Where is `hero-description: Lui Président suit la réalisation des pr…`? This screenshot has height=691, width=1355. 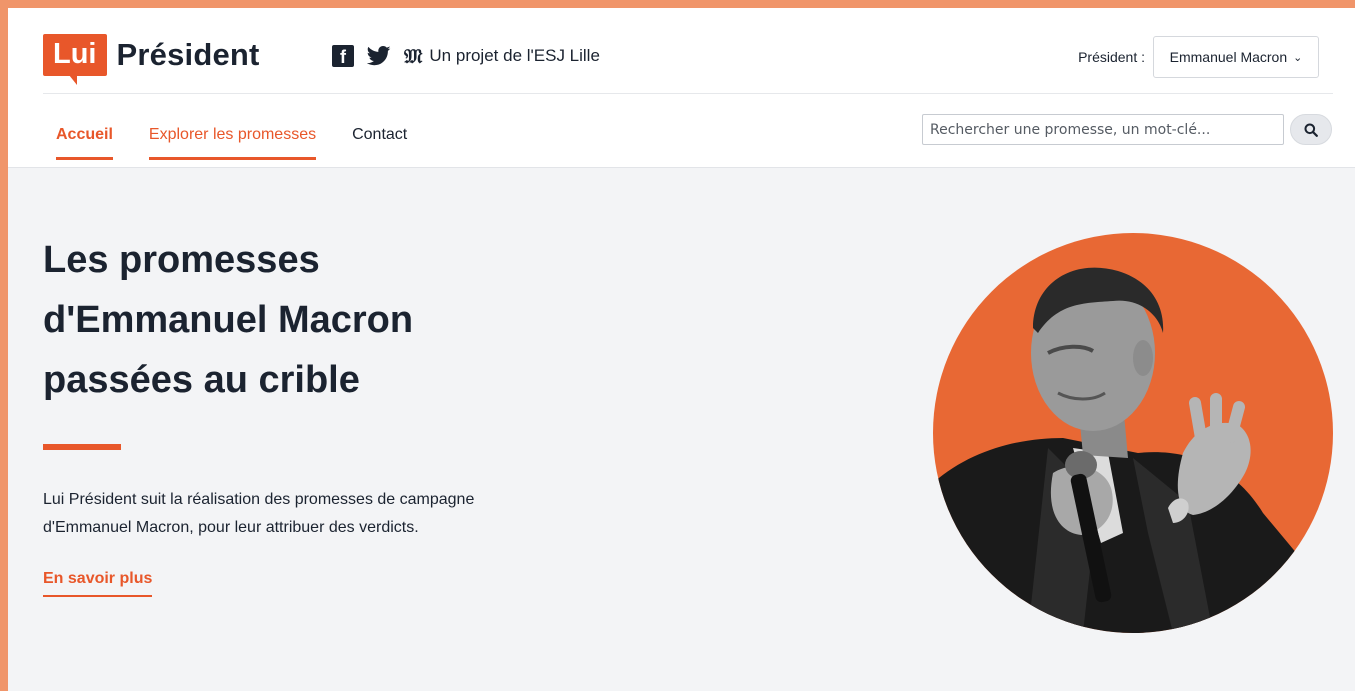
hero-description: Lui Président suit la réalisation des pr… is located at coordinates (303, 514).